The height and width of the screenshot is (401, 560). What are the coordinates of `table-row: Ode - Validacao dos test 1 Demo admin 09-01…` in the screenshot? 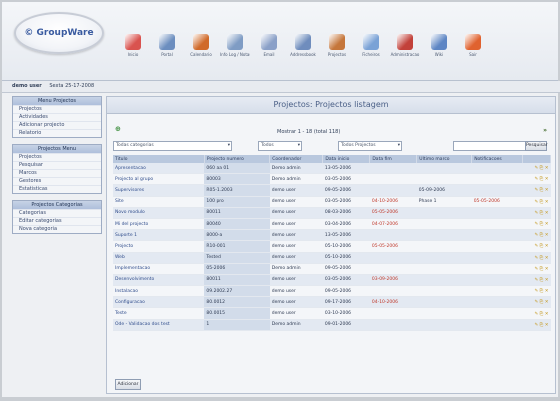 It's located at (332, 325).